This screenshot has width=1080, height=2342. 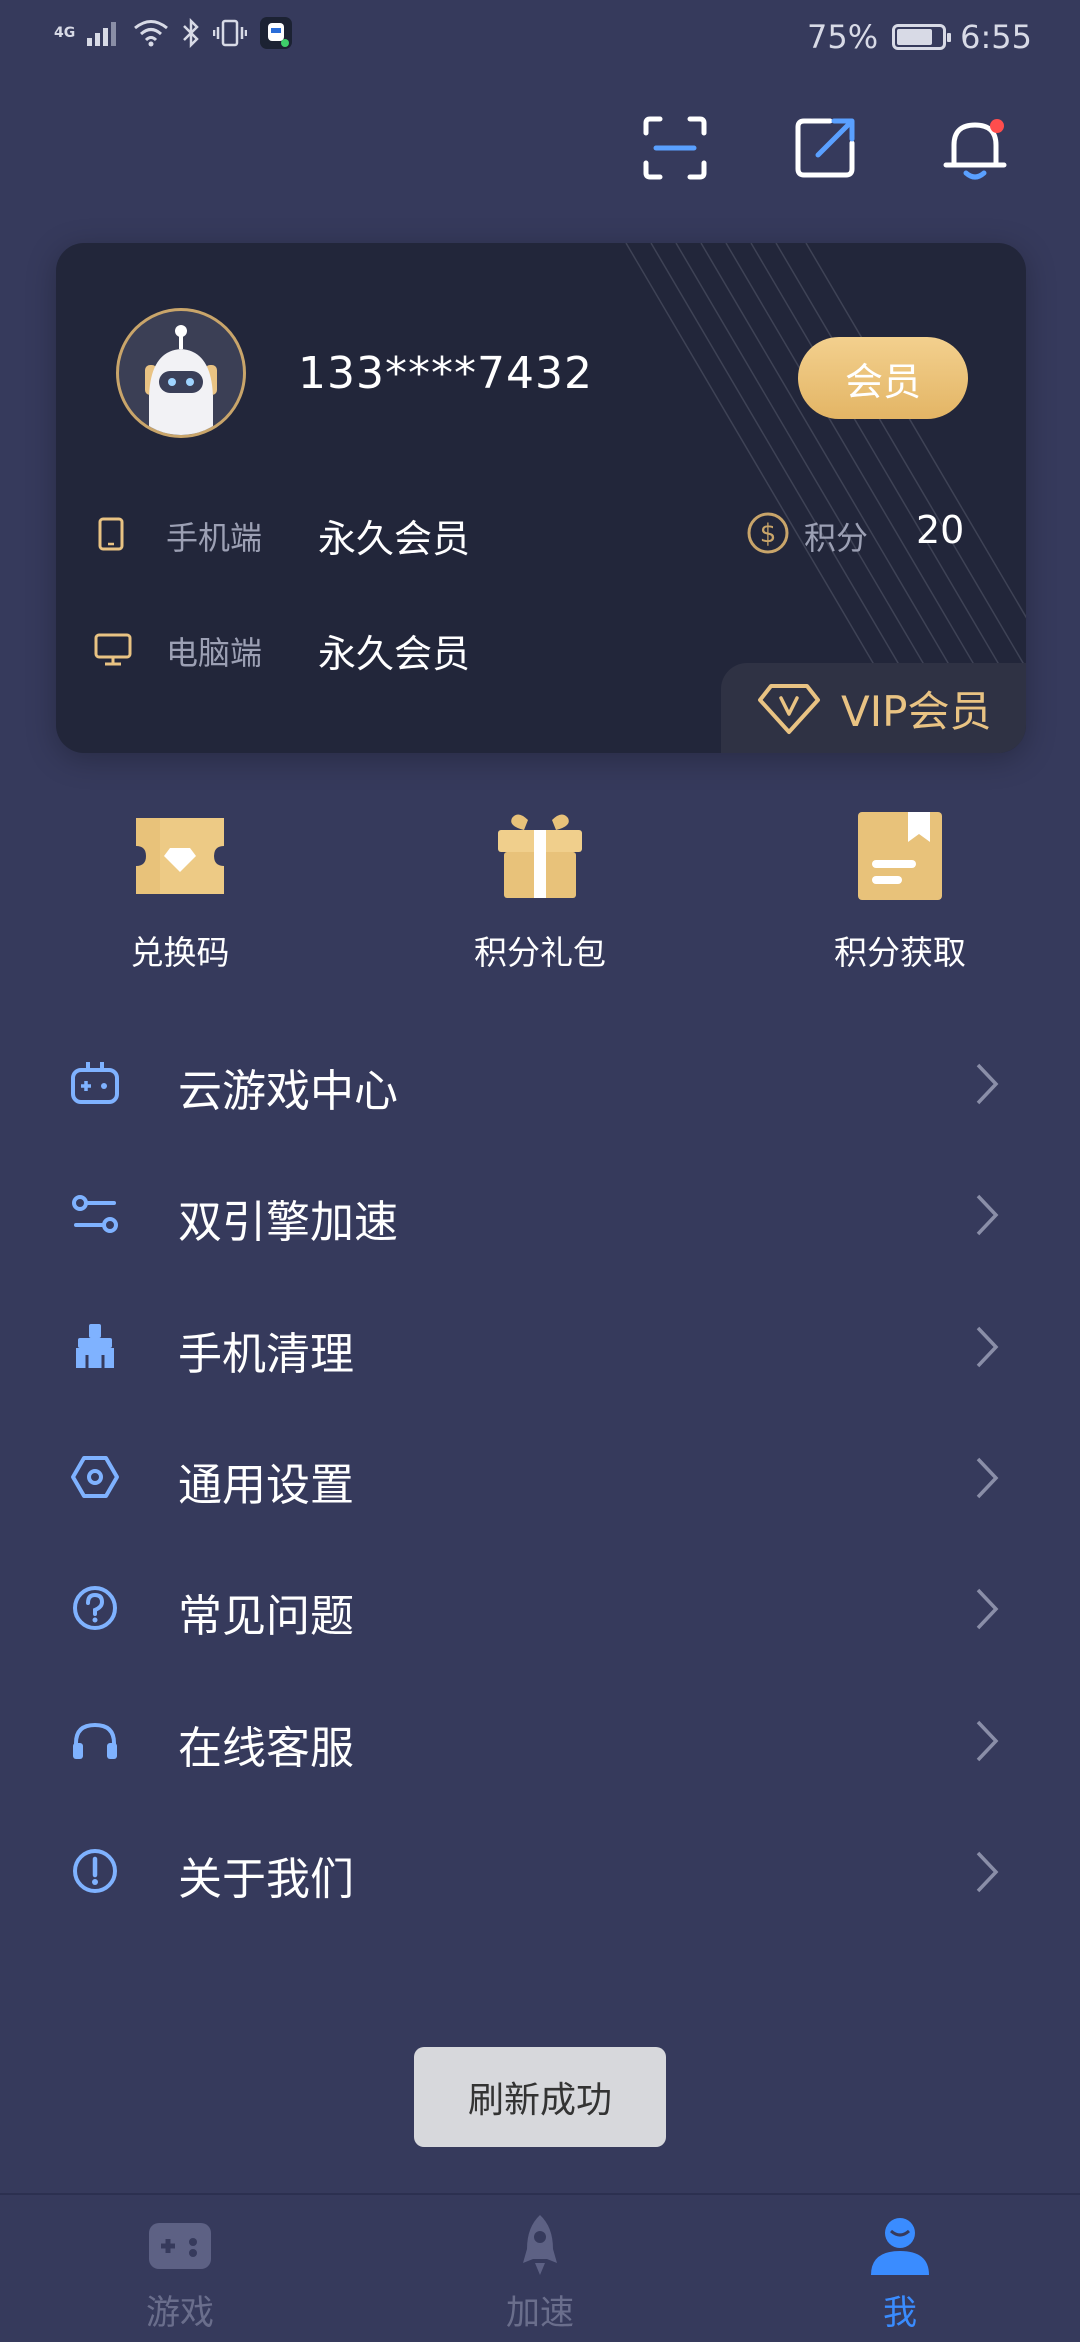 I want to click on quick-action-label: 积分获取, so click(x=900, y=952).